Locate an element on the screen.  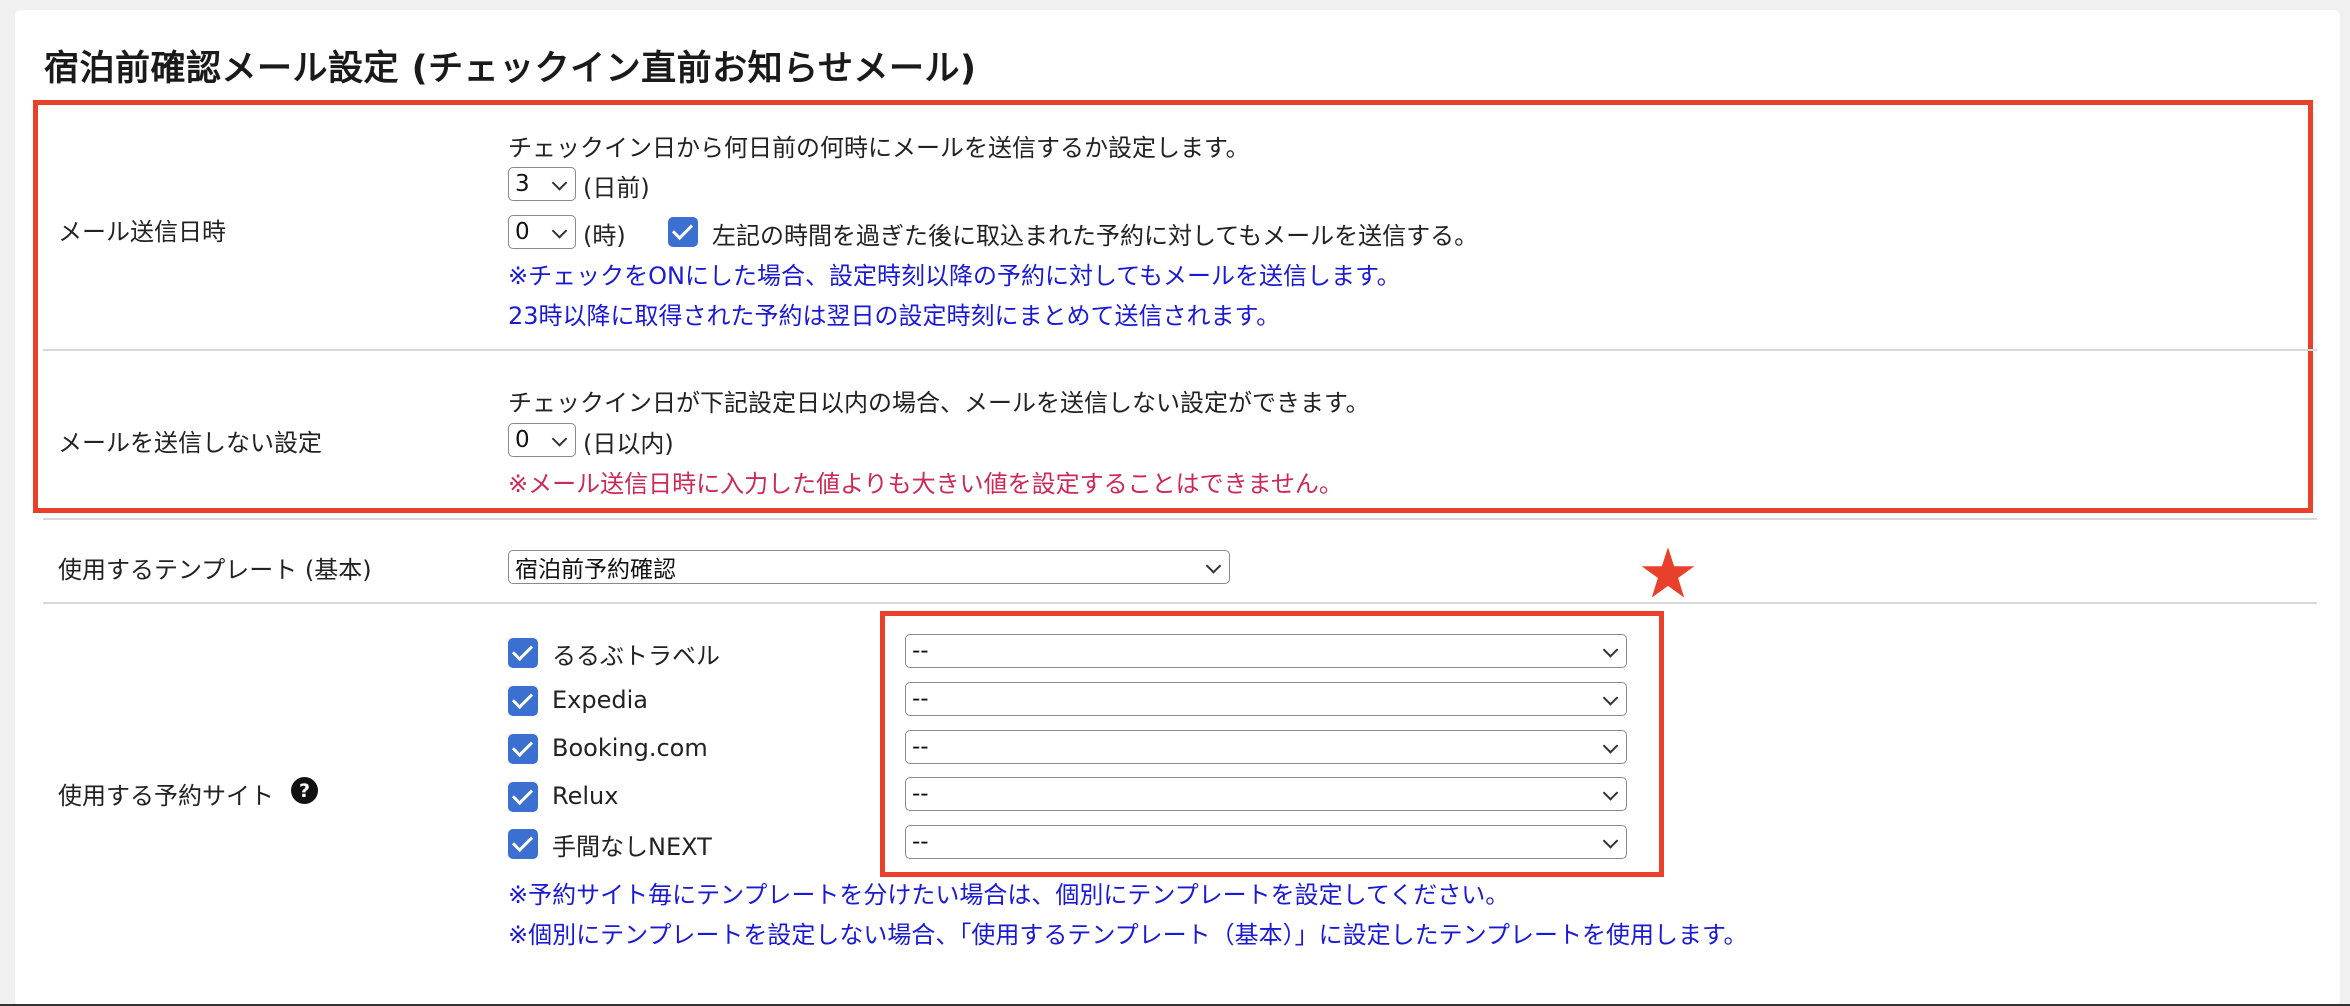
site-template-select-expedia: -- is located at coordinates (1266, 699).